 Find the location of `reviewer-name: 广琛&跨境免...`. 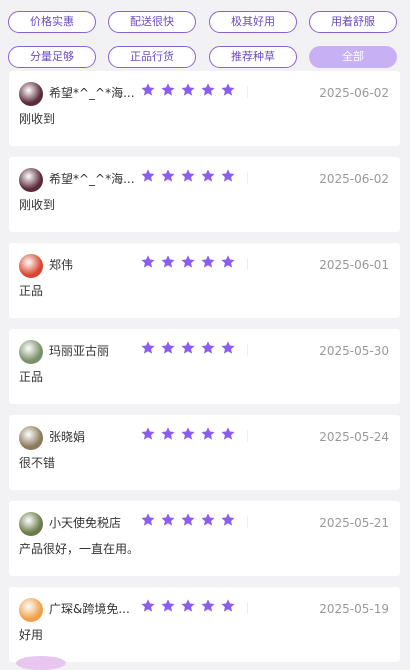

reviewer-name: 广琛&跨境免... is located at coordinates (89, 609).